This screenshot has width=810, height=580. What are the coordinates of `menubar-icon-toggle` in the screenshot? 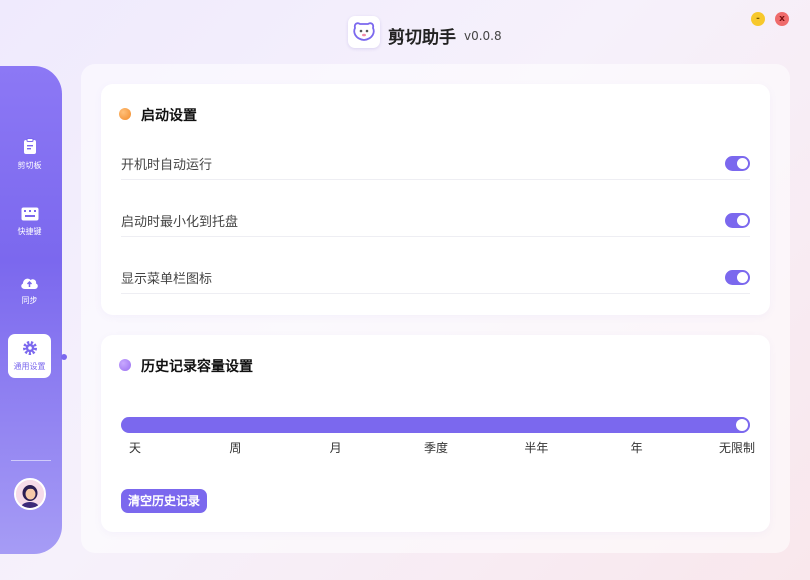 It's located at (737, 277).